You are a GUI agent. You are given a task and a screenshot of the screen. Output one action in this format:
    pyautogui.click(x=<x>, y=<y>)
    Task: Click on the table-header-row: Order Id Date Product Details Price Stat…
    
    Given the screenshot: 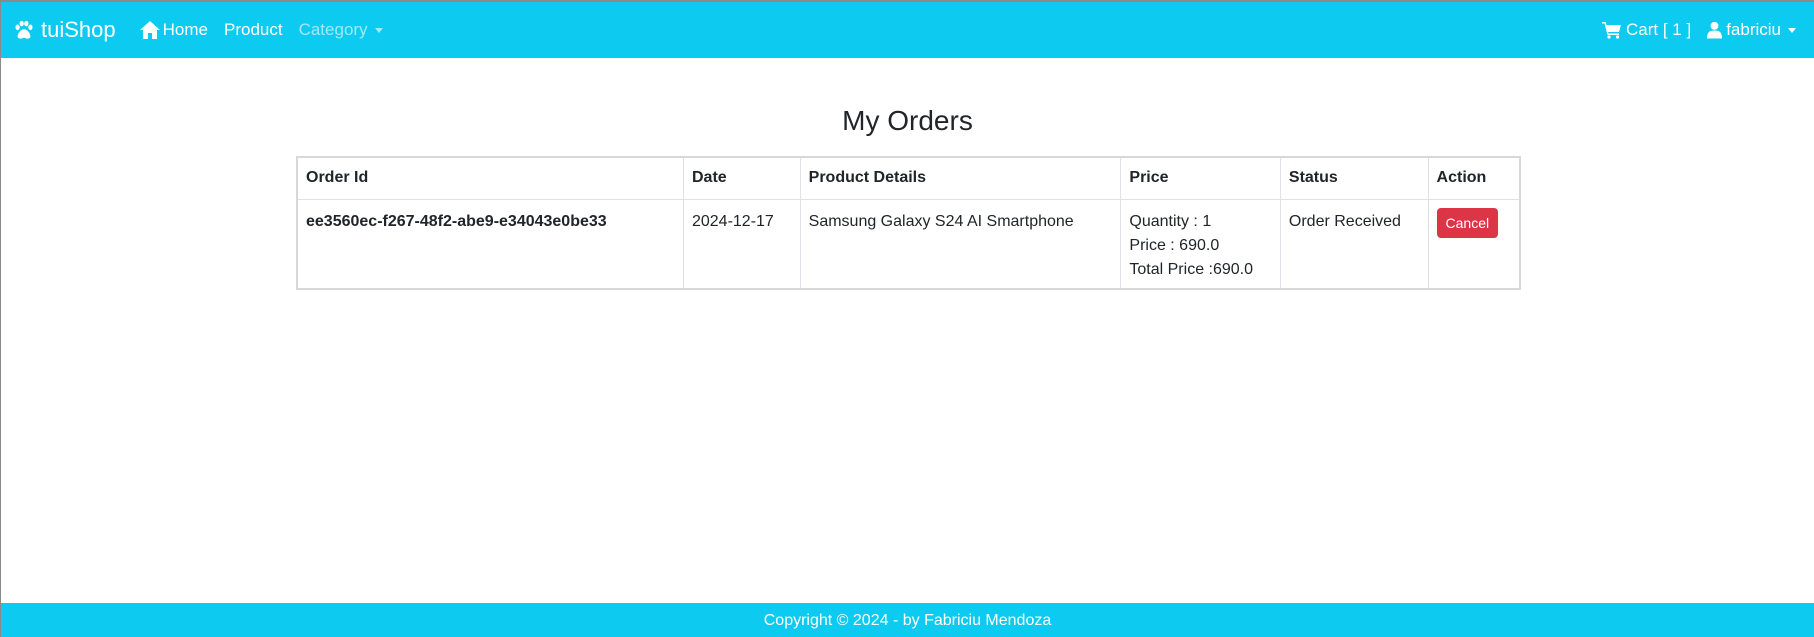 What is the action you would take?
    pyautogui.click(x=908, y=179)
    